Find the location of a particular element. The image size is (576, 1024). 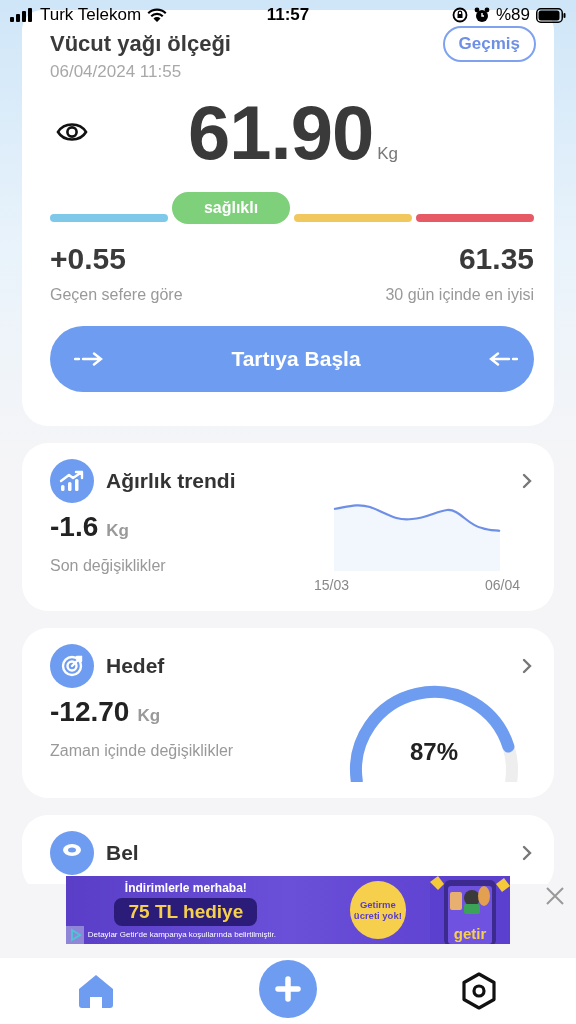

axis-label: 06/04 is located at coordinates (502, 585).